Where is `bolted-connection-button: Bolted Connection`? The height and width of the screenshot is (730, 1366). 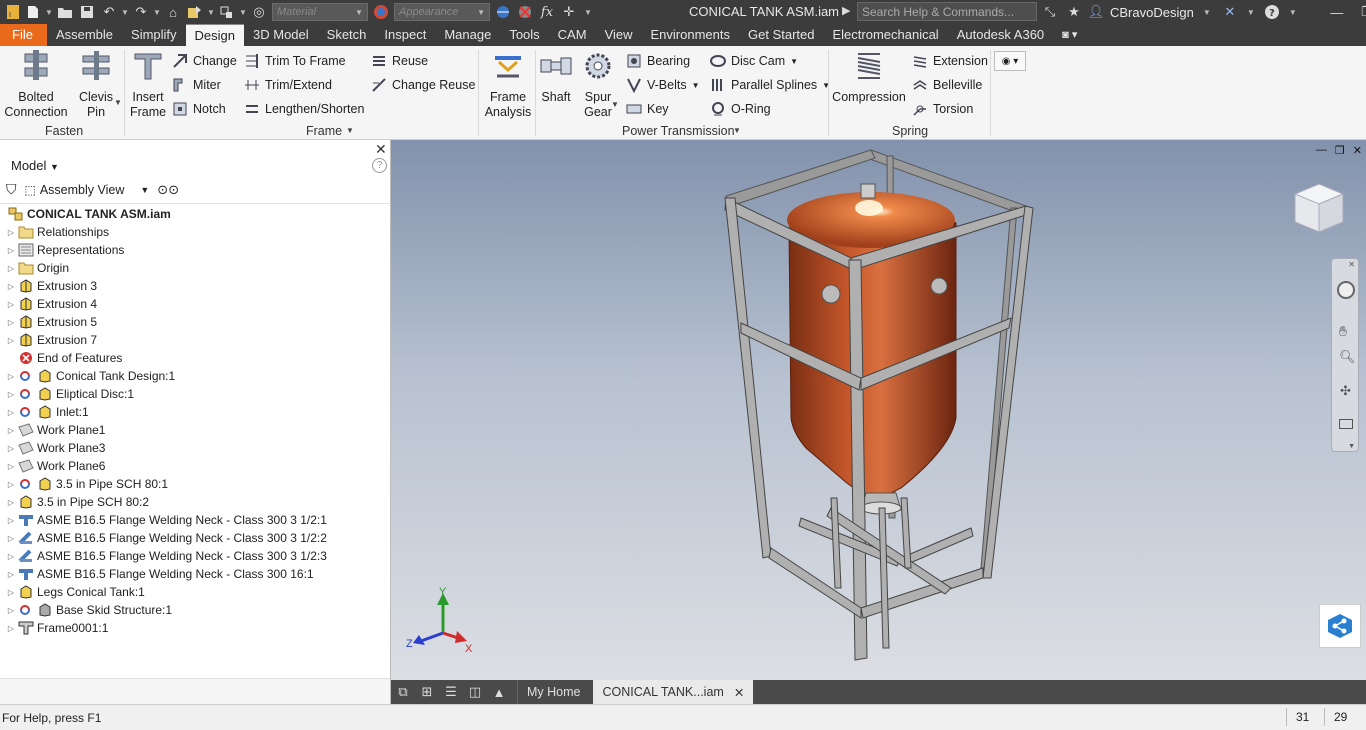
bolted-connection-button: Bolted Connection is located at coordinates (36, 85).